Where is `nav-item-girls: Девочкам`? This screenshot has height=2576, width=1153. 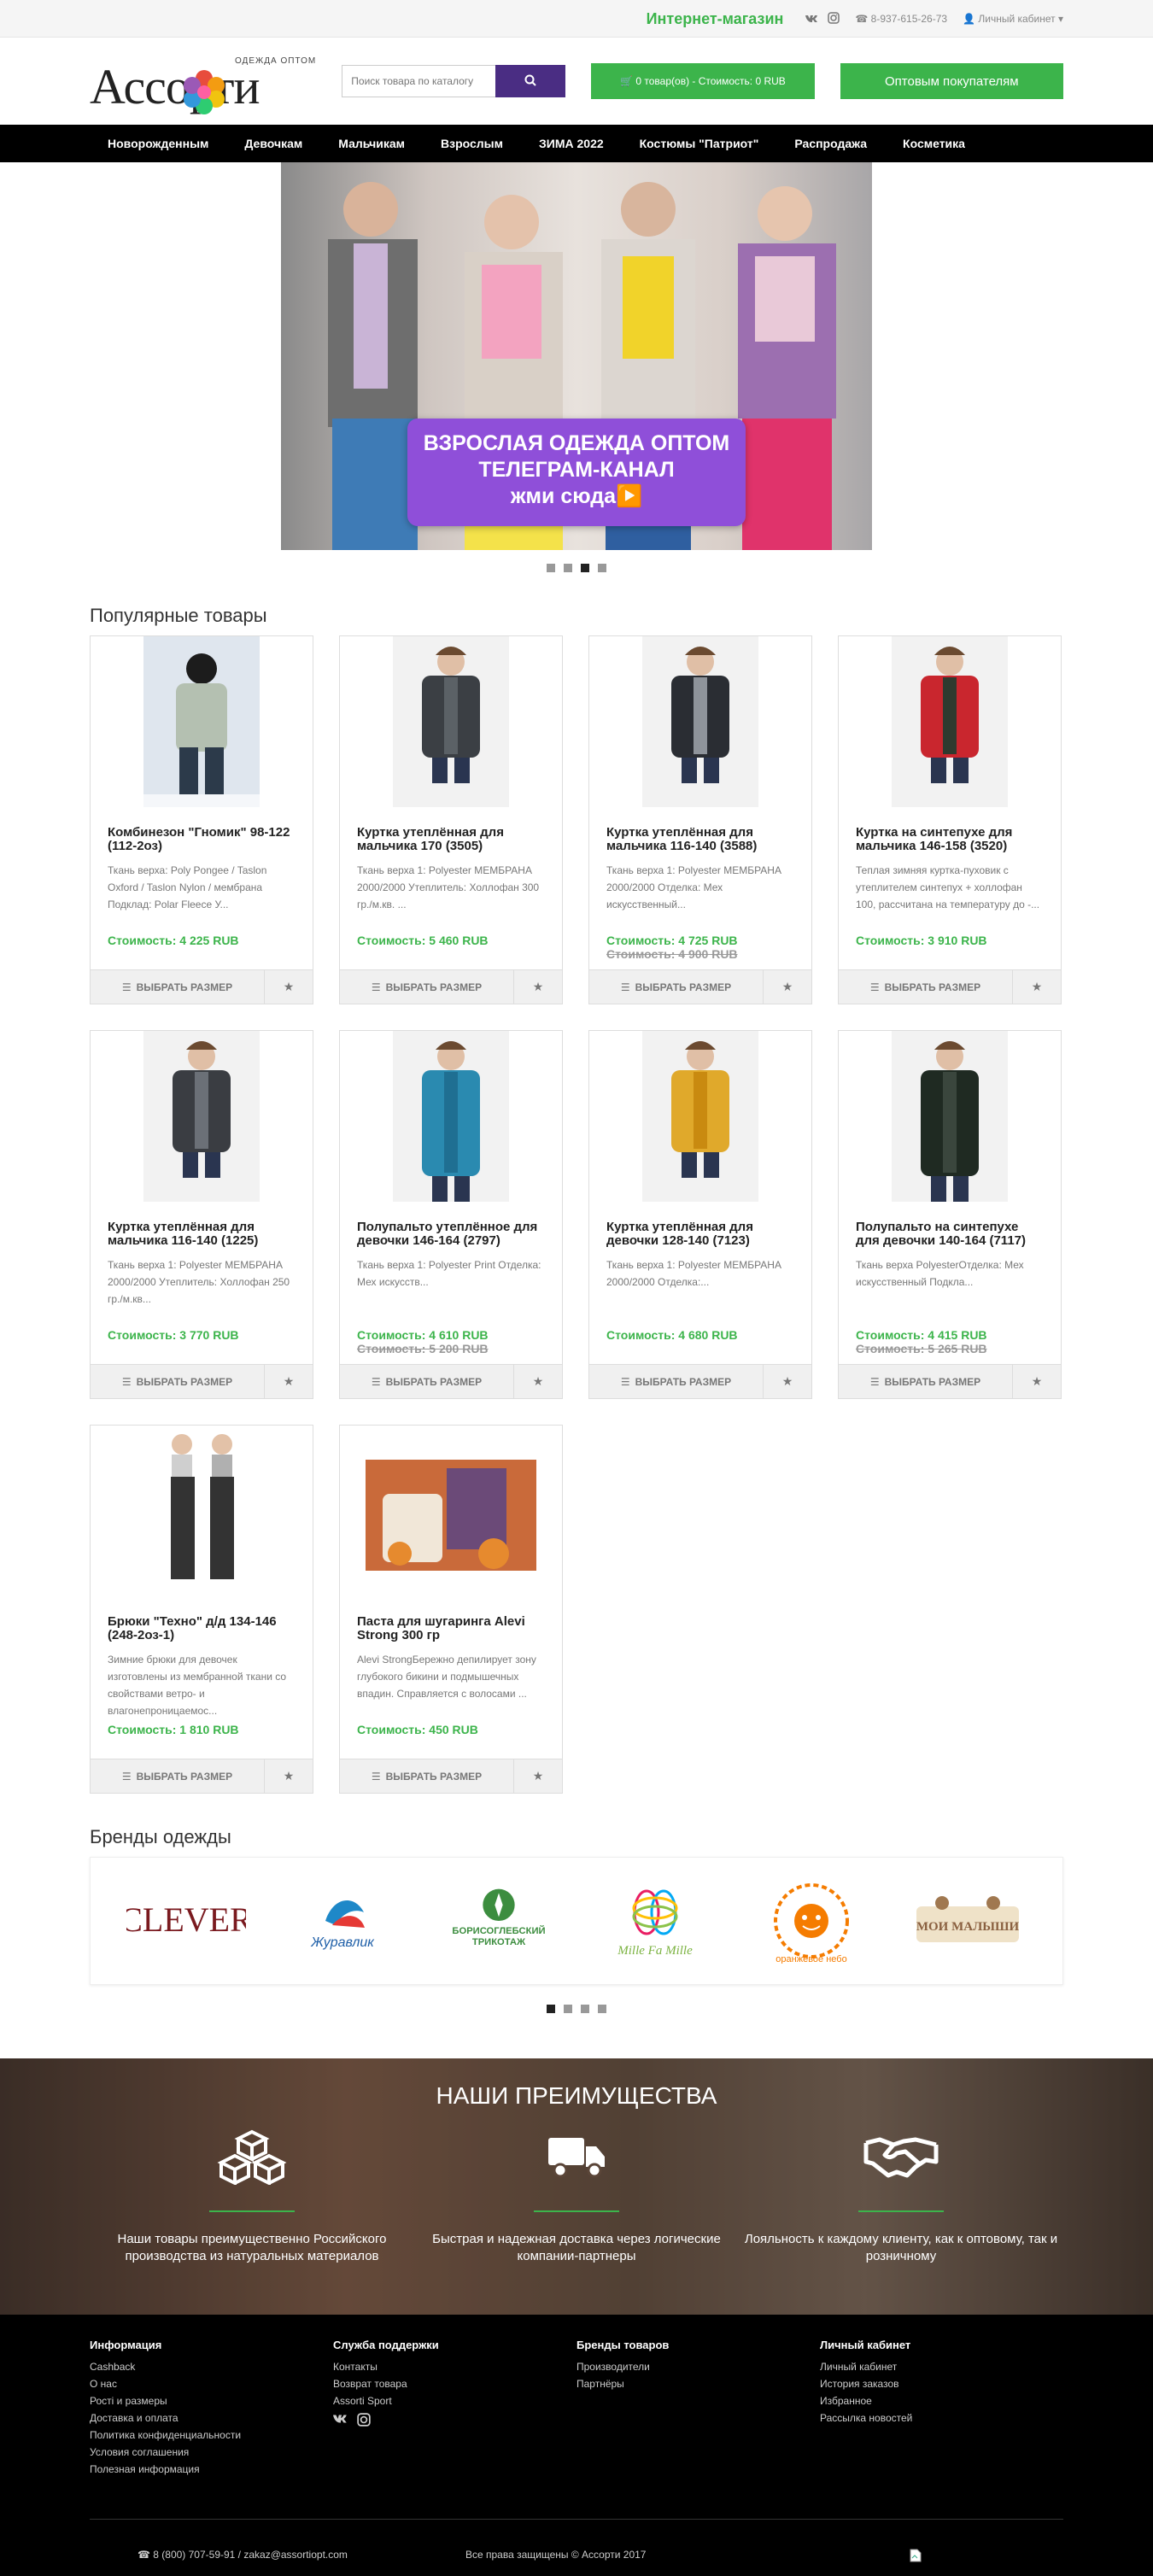
nav-item-girls: Девочкам is located at coordinates (273, 143).